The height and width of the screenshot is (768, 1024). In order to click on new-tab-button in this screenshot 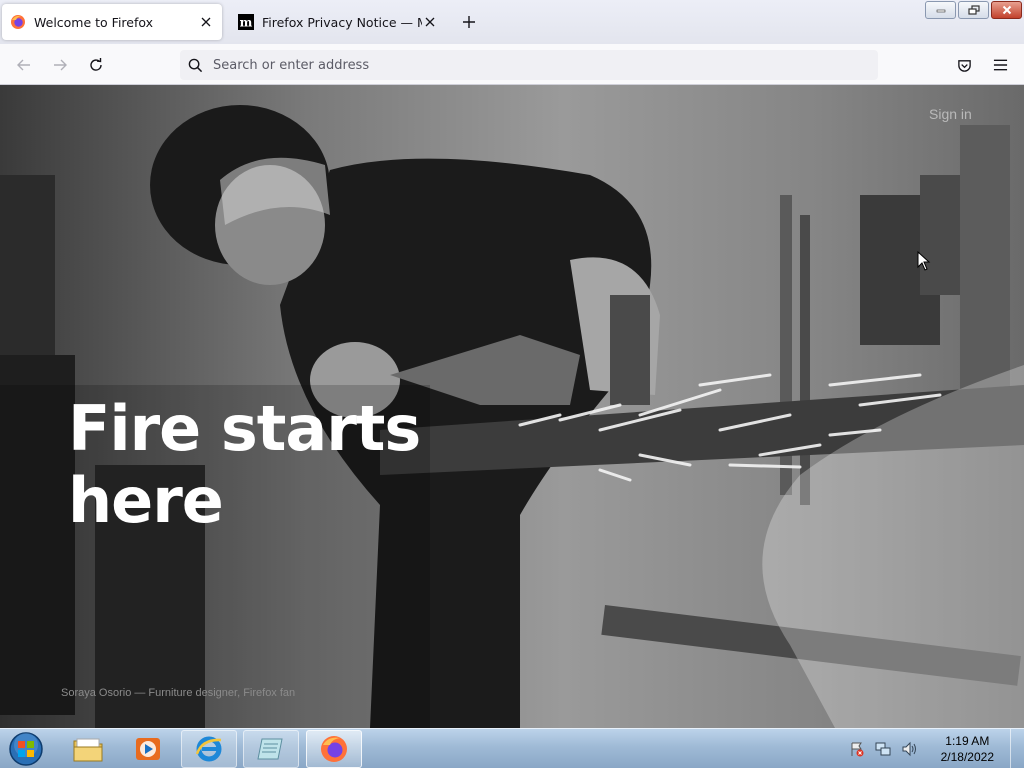, I will do `click(469, 22)`.